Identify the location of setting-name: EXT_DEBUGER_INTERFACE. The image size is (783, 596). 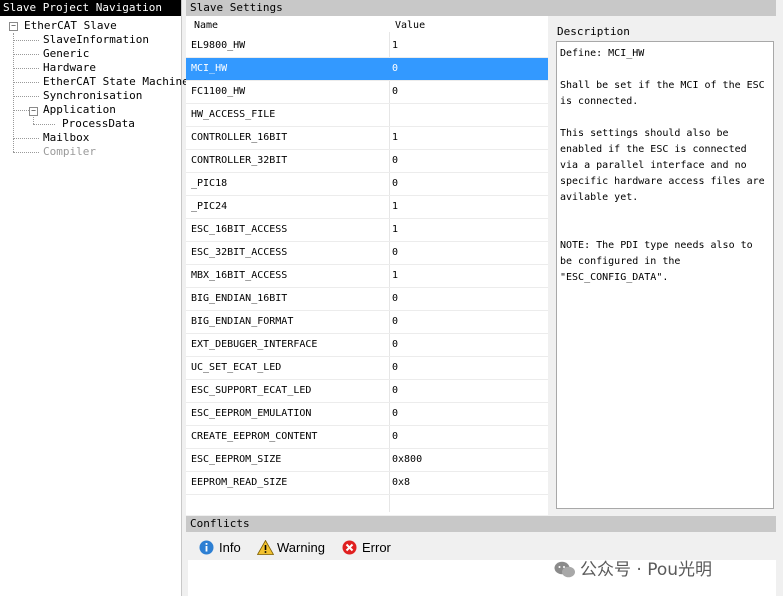
(254, 344).